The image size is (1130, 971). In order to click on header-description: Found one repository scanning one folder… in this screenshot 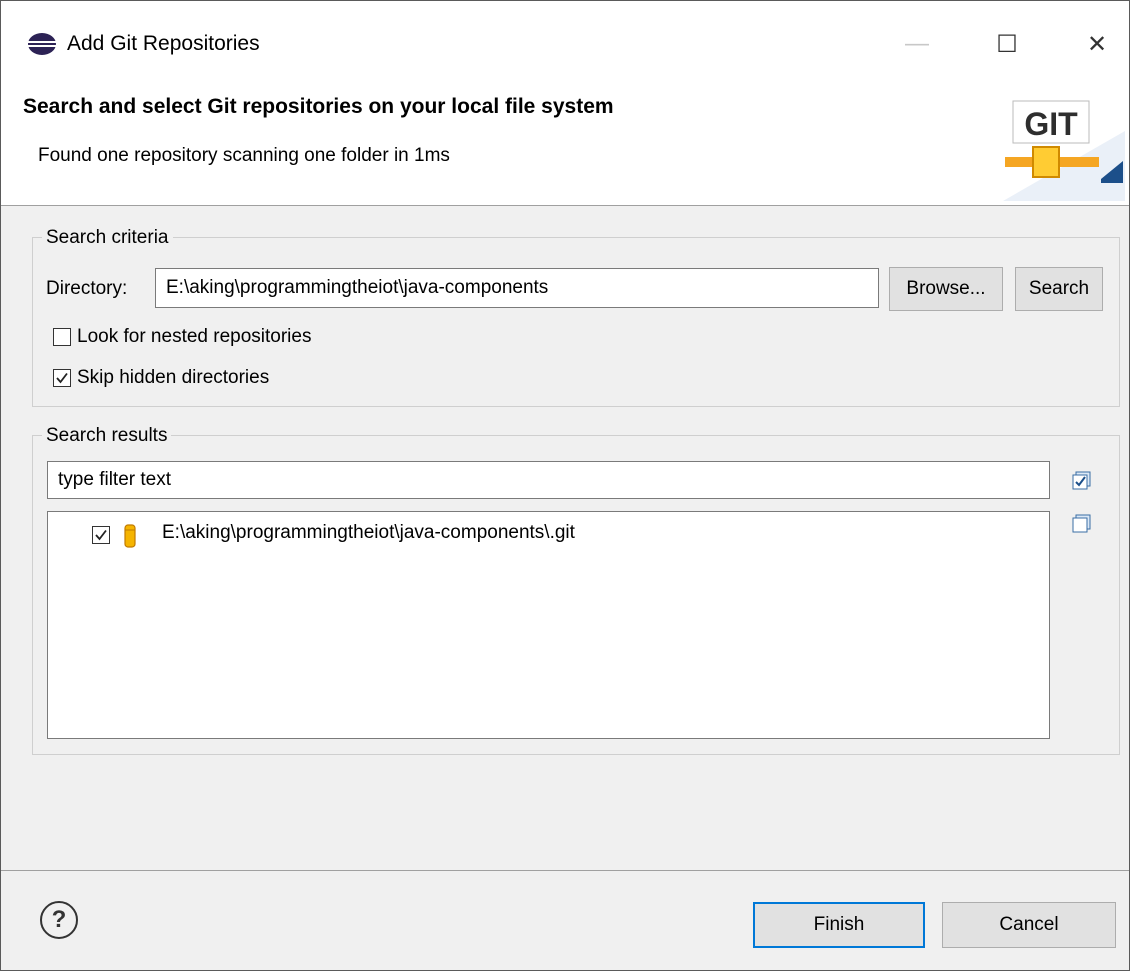, I will do `click(244, 155)`.